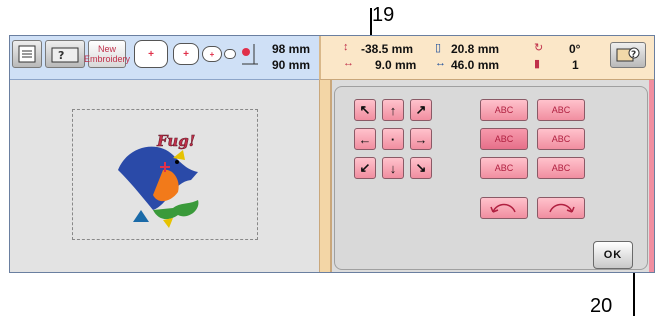 The width and height of the screenshot is (655, 318). What do you see at coordinates (613, 255) in the screenshot?
I see `ok-button: OK` at bounding box center [613, 255].